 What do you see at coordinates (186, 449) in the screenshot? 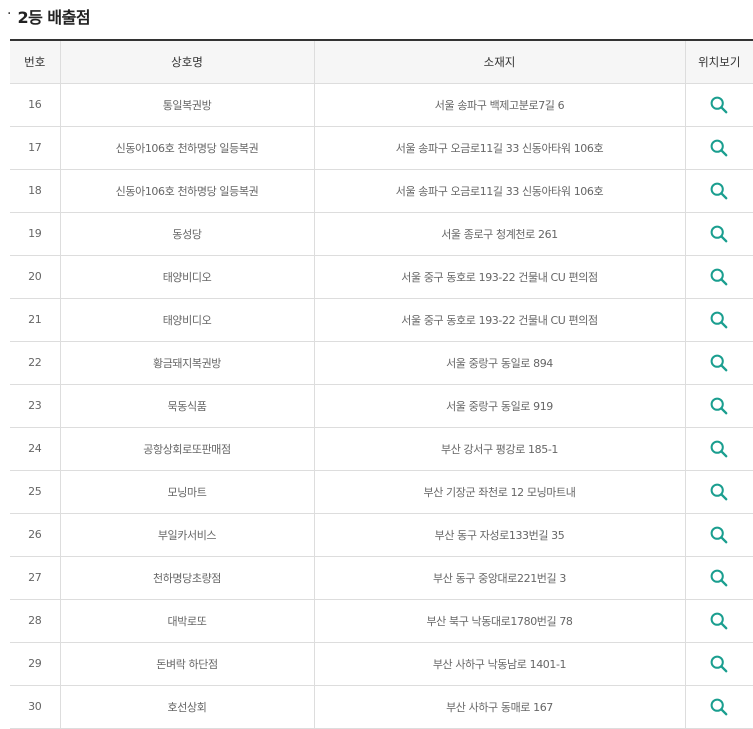
I see `row-store-name: 공항상회로또판매점` at bounding box center [186, 449].